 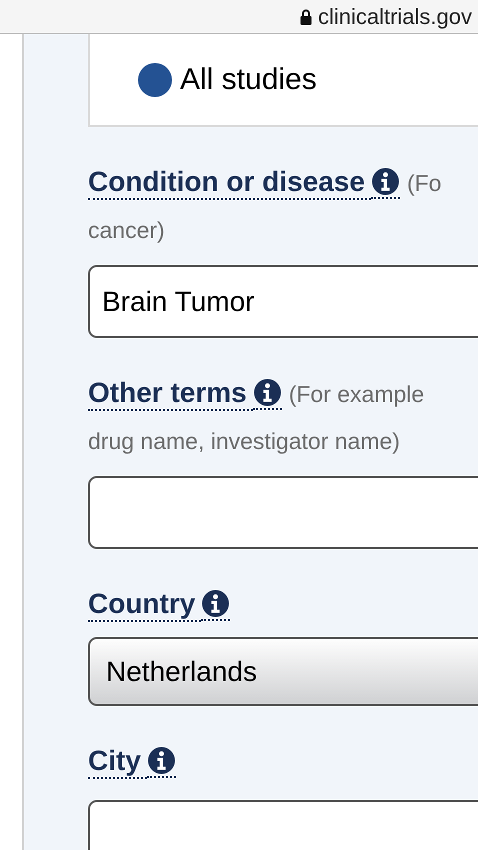 What do you see at coordinates (117, 762) in the screenshot?
I see `field-label: City` at bounding box center [117, 762].